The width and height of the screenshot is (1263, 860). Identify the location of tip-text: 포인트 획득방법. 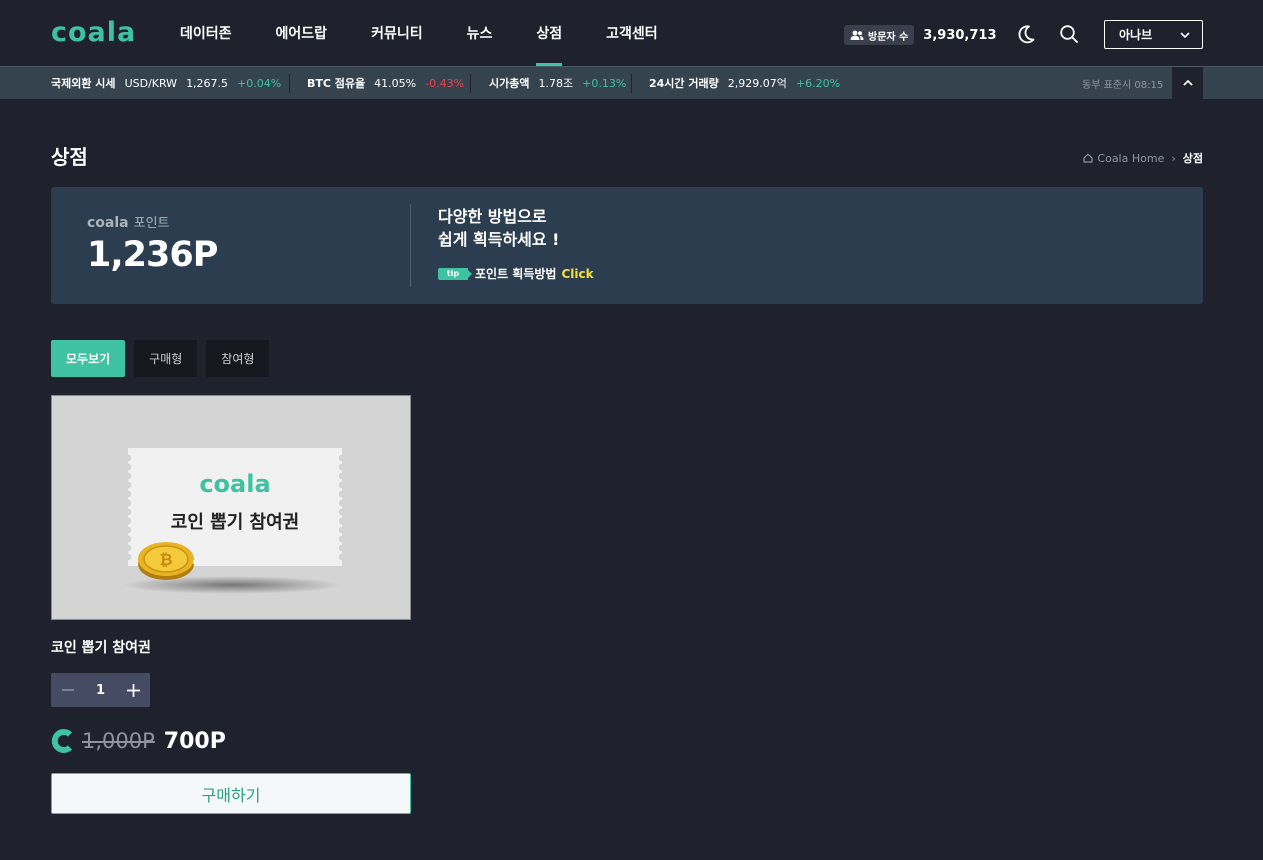
(516, 274).